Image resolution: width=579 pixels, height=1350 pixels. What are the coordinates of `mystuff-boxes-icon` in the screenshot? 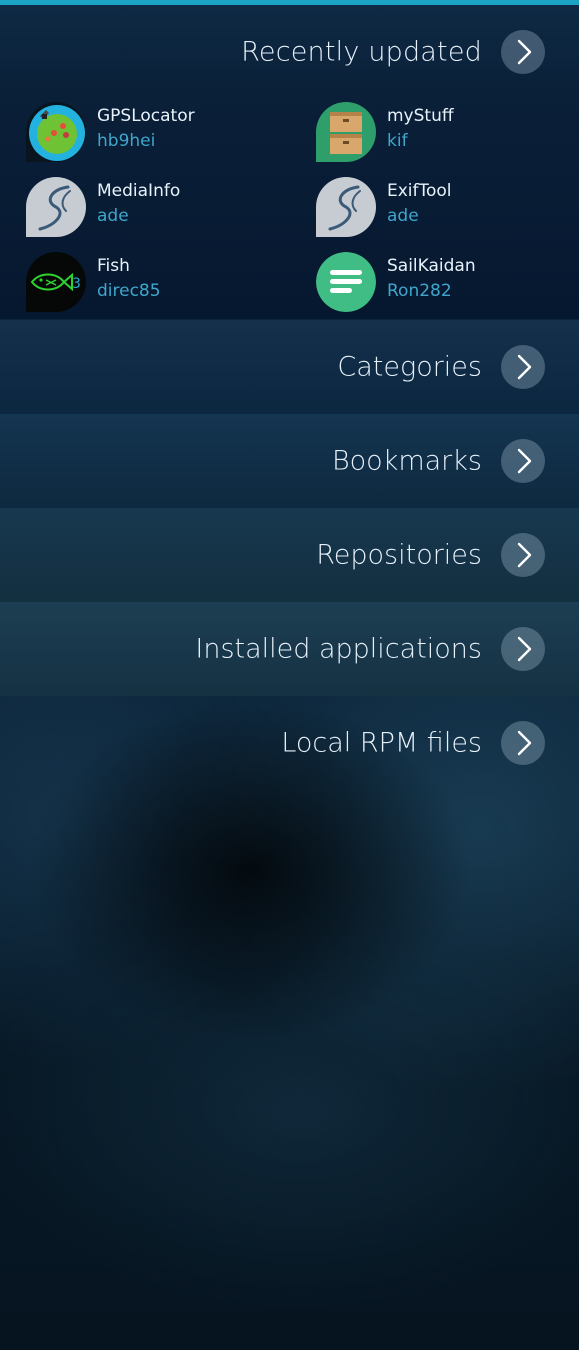 It's located at (346, 132).